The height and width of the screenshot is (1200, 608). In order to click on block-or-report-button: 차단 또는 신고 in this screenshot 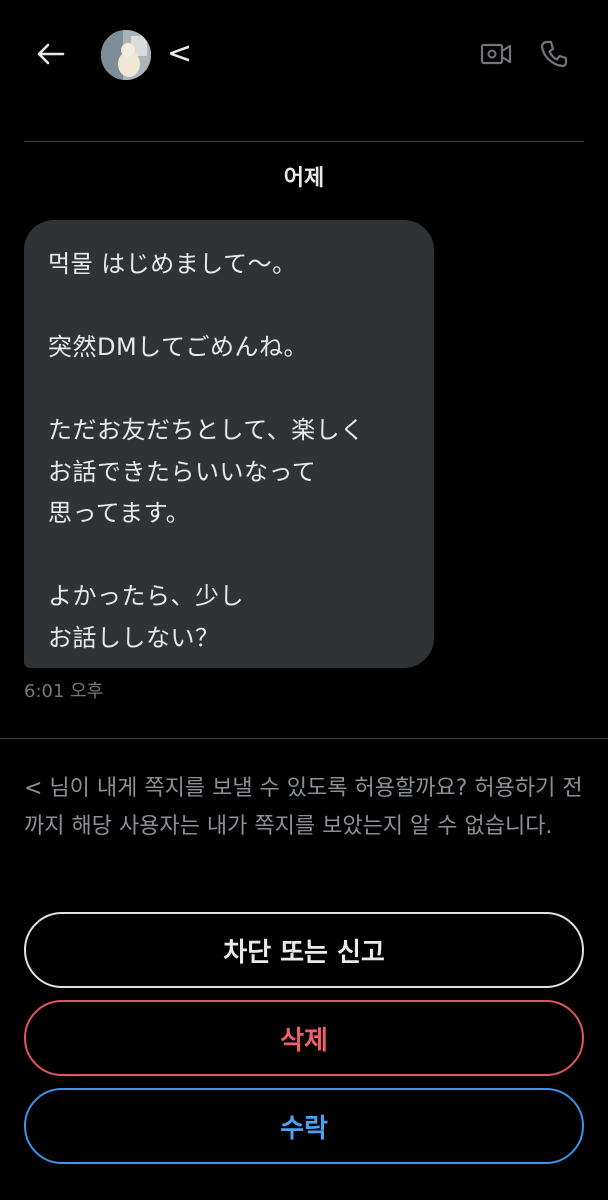, I will do `click(304, 950)`.